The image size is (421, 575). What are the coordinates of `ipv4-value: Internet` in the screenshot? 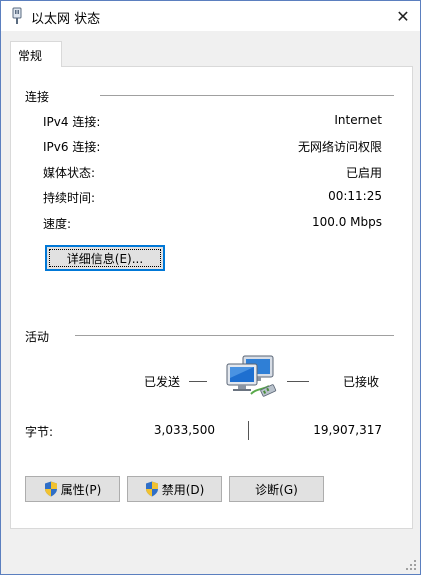 It's located at (358, 120).